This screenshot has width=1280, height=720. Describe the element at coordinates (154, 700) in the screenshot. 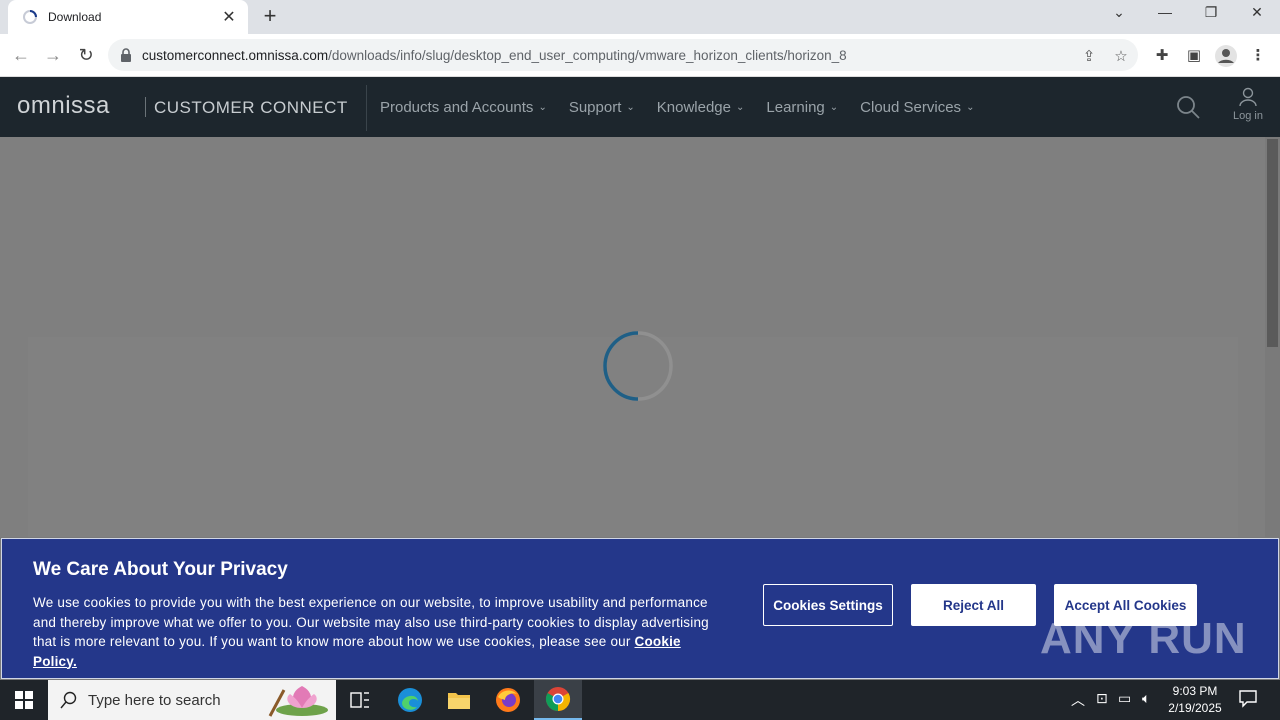

I see `taskbar-search-placeholder: Type here to search` at that location.